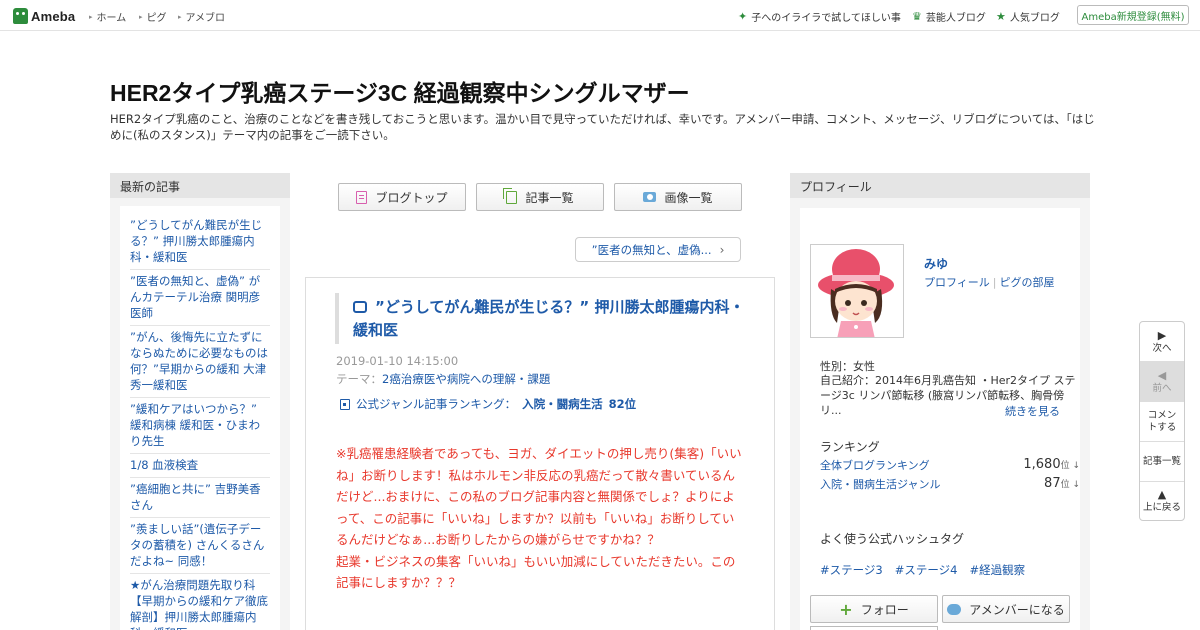 This screenshot has width=1200, height=630. I want to click on back-to-top-label: 上に戻る, so click(1161, 507).